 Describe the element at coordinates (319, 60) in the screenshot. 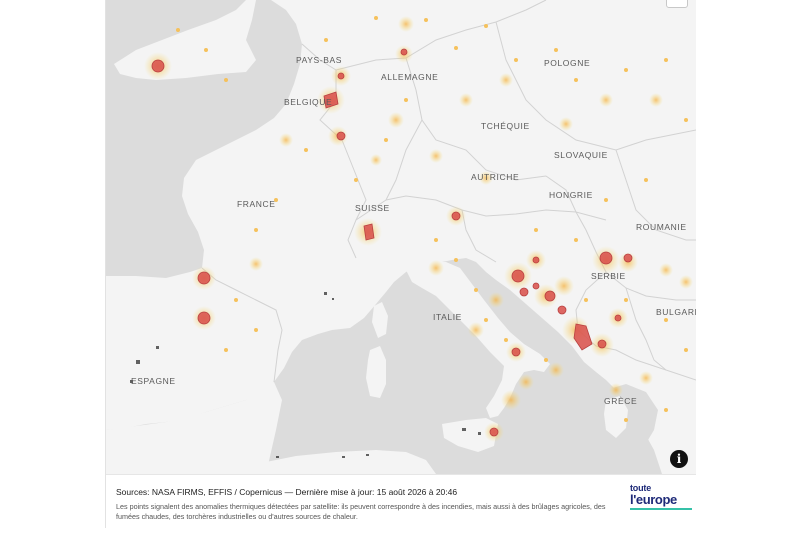

I see `label-pays-bas: PAYS-BAS` at that location.